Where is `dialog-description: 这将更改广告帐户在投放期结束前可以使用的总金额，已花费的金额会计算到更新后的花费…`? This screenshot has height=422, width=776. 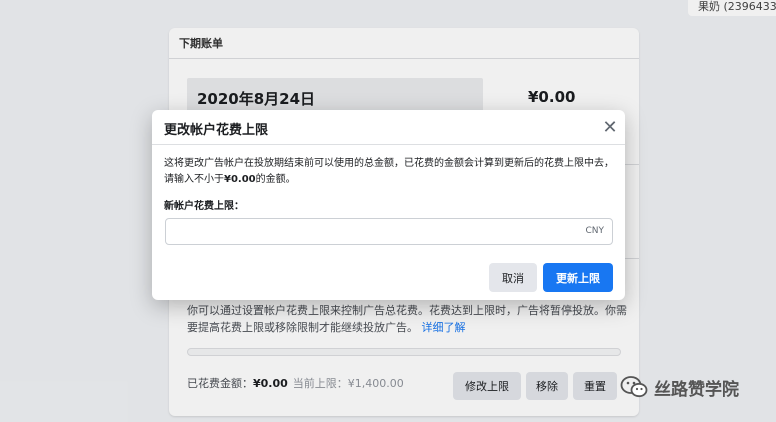
dialog-description: 这将更改广告帐户在投放期结束前可以使用的总金额，已花费的金额会计算到更新后的花费… is located at coordinates (389, 171).